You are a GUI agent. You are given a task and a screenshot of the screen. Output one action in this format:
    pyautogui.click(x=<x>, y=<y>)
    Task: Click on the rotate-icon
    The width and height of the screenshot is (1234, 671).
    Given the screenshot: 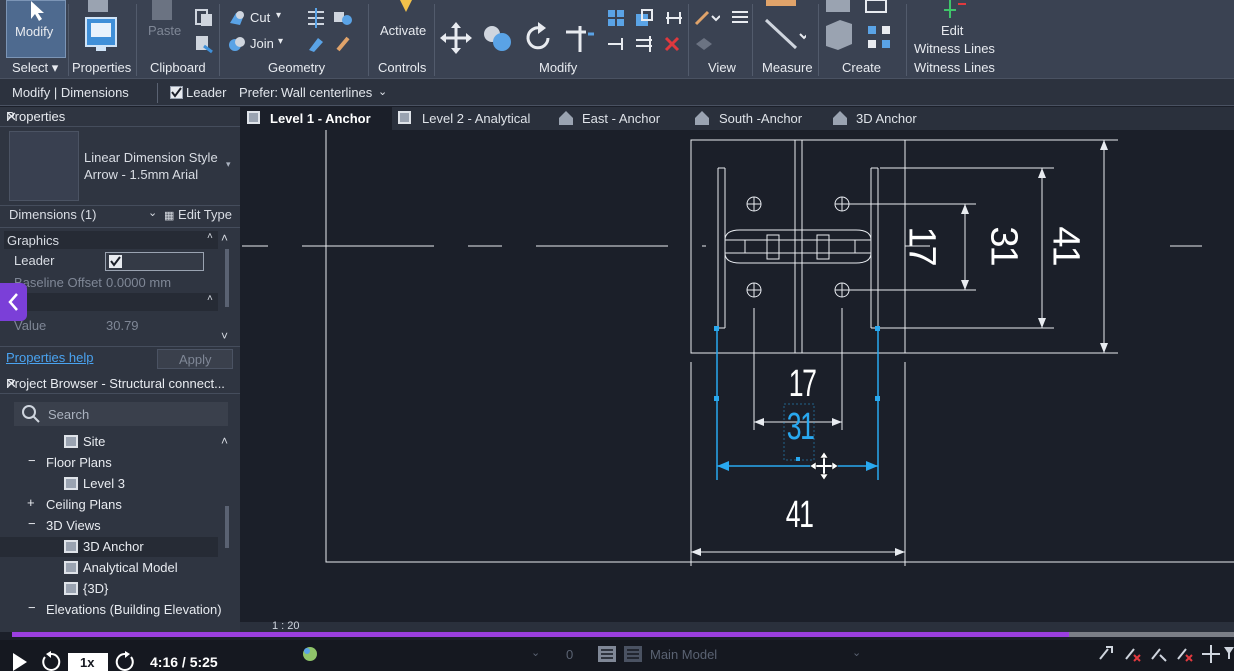 What is the action you would take?
    pyautogui.click(x=538, y=38)
    